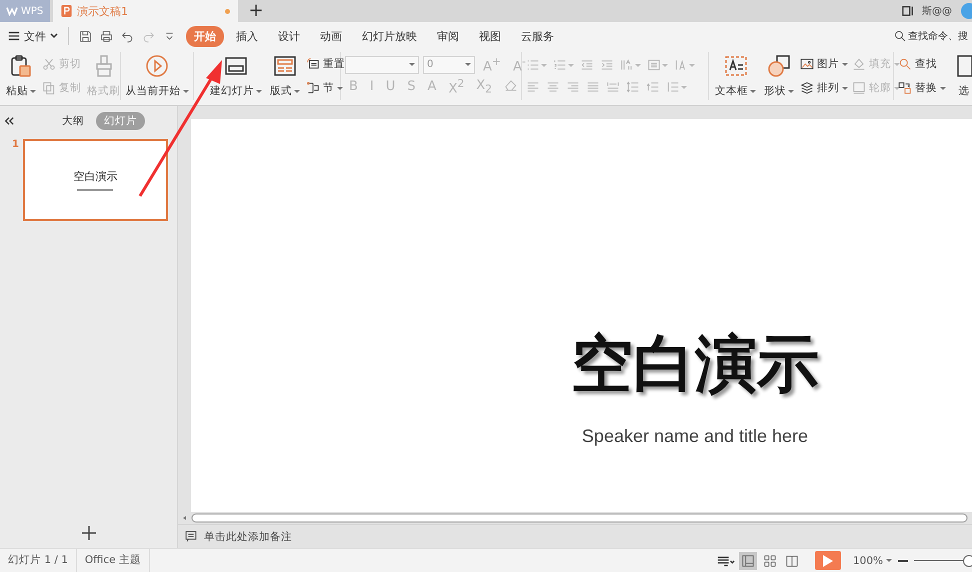 Image resolution: width=972 pixels, height=572 pixels. I want to click on plus-icon, so click(89, 533).